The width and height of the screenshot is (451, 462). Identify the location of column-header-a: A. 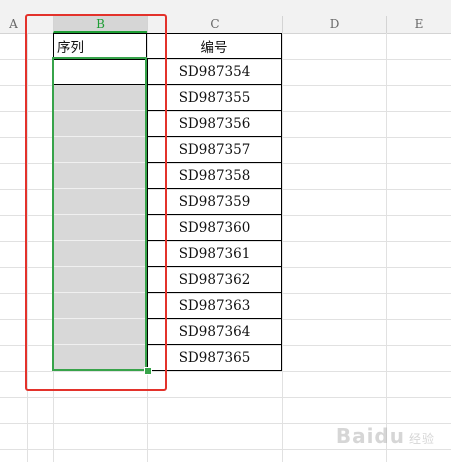
(13, 24).